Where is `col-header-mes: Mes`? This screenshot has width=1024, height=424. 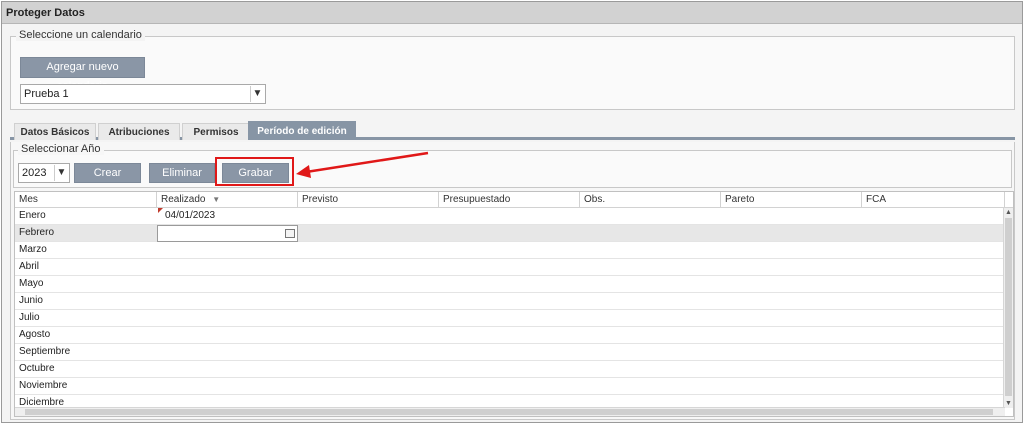 col-header-mes: Mes is located at coordinates (86, 200).